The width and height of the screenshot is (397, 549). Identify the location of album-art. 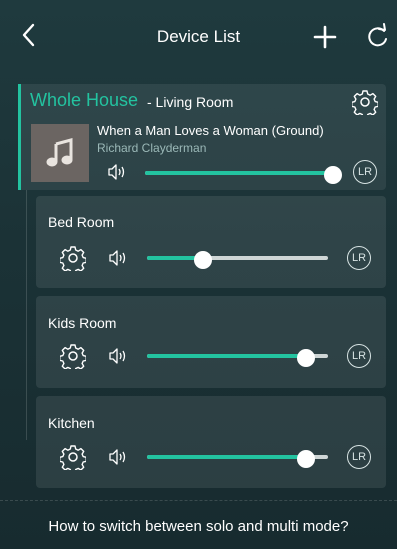
(60, 153).